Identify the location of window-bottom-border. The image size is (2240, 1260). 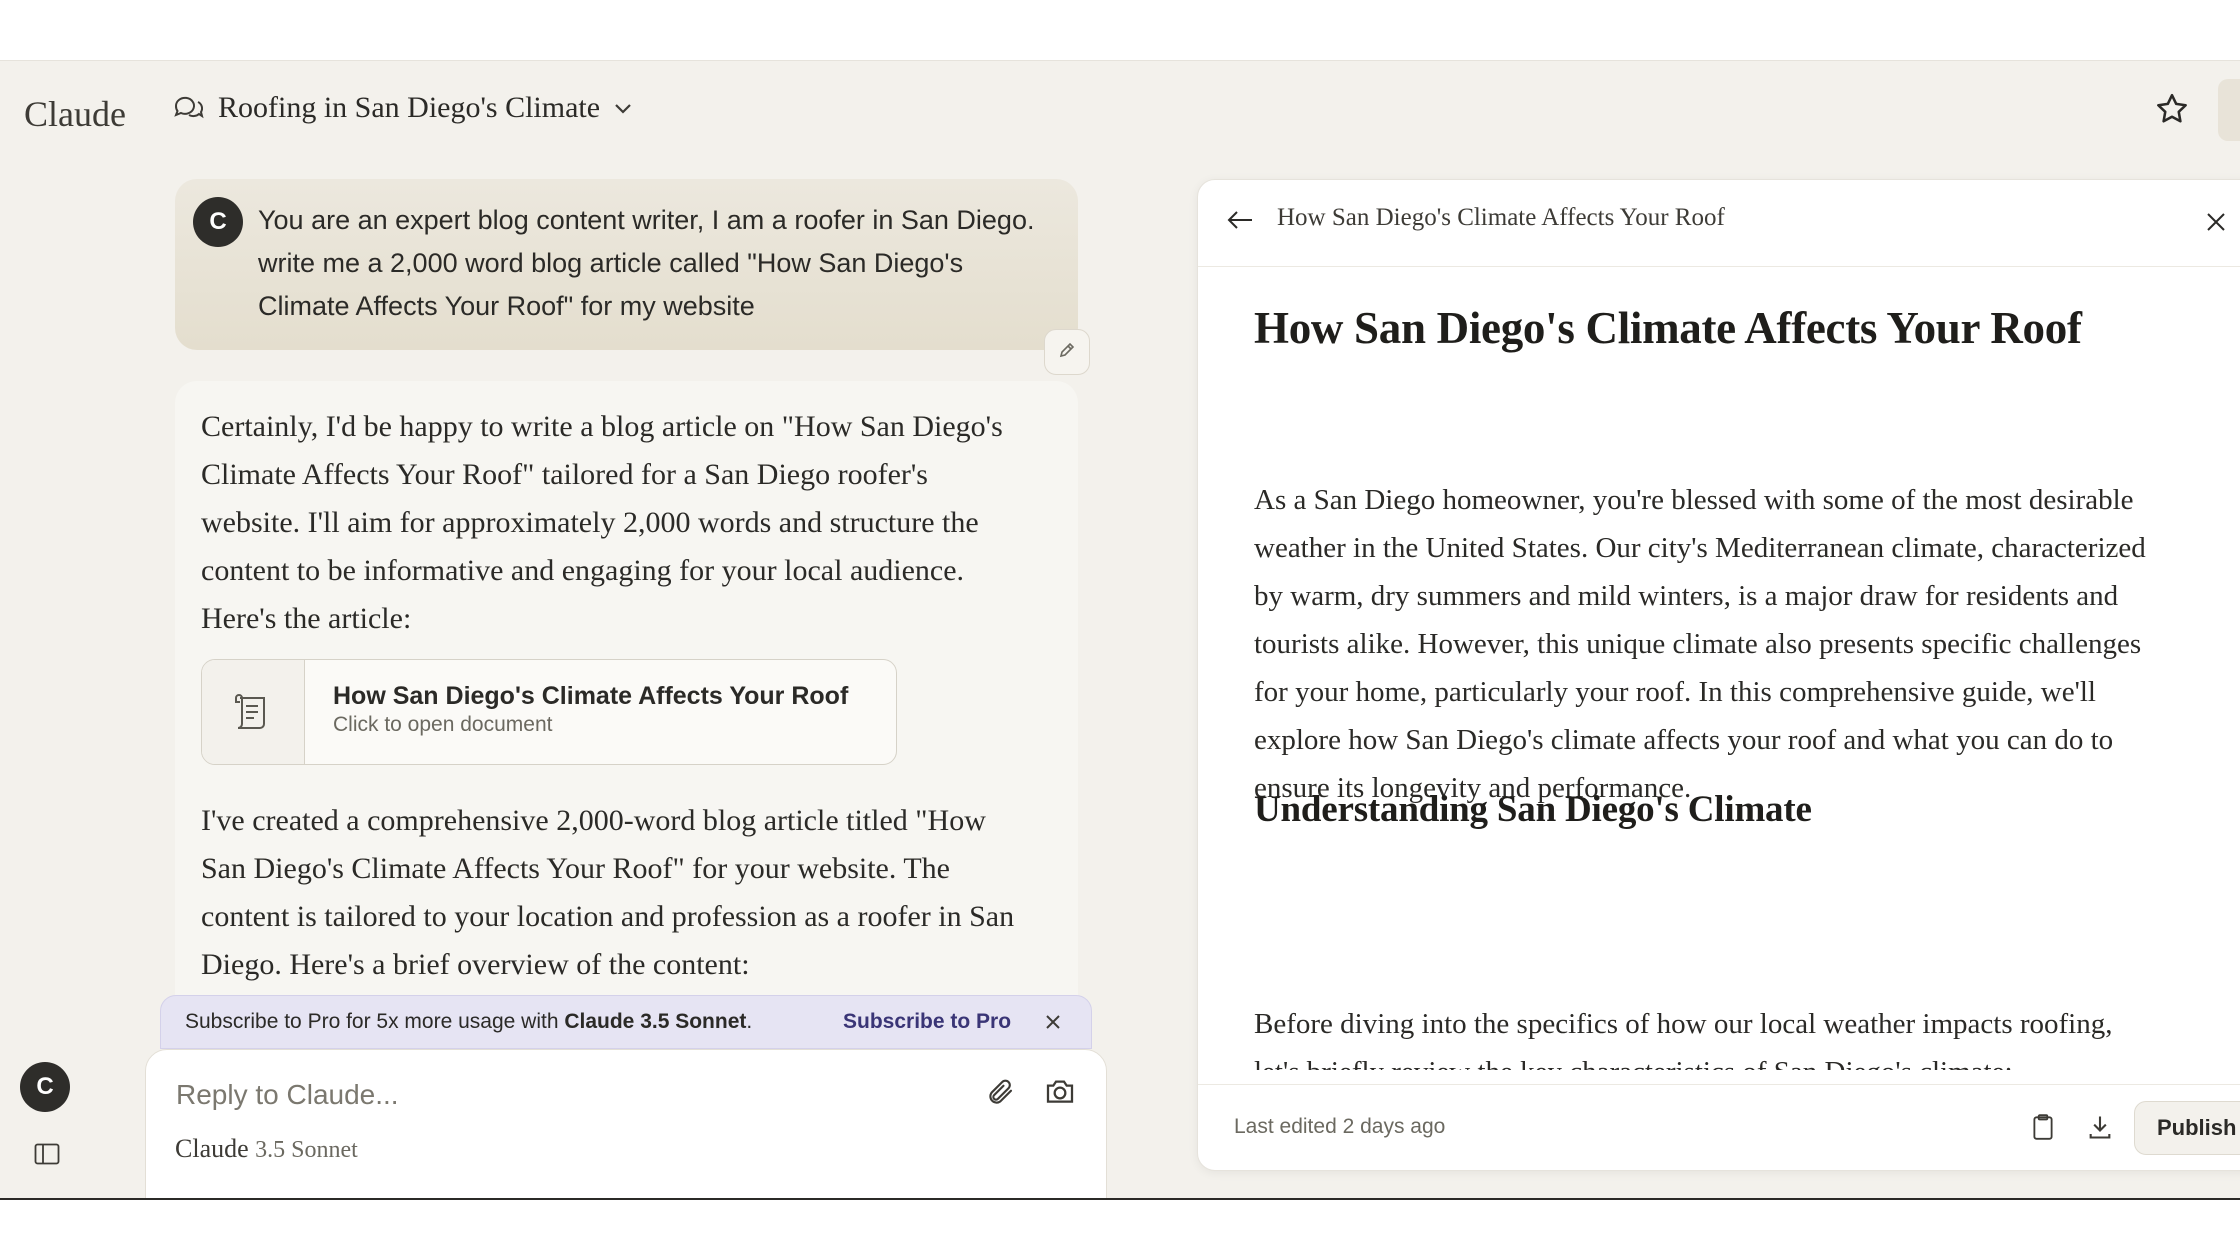
(1120, 1199).